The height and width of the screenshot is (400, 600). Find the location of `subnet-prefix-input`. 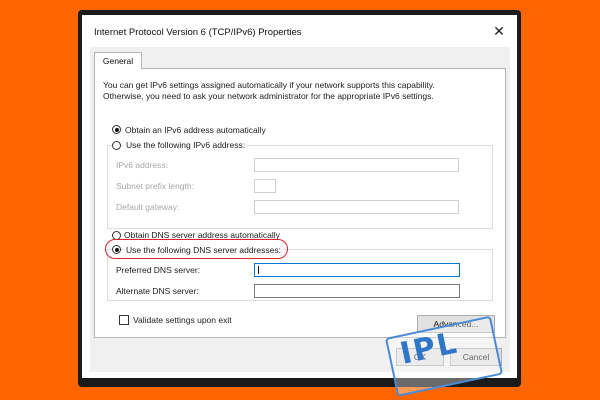

subnet-prefix-input is located at coordinates (265, 186).